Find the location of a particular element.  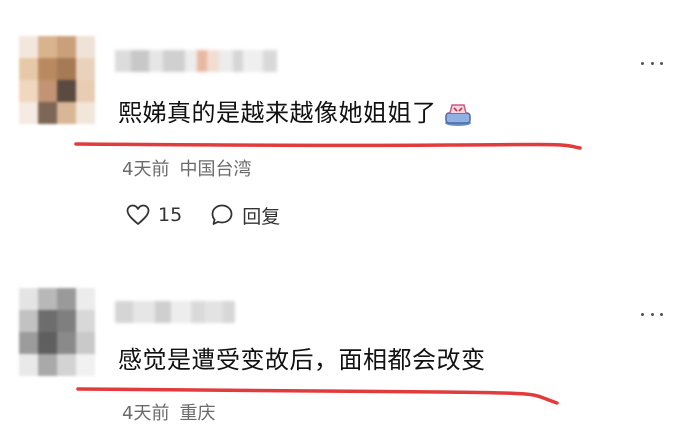

crying-face-emoji-icon is located at coordinates (457, 115).